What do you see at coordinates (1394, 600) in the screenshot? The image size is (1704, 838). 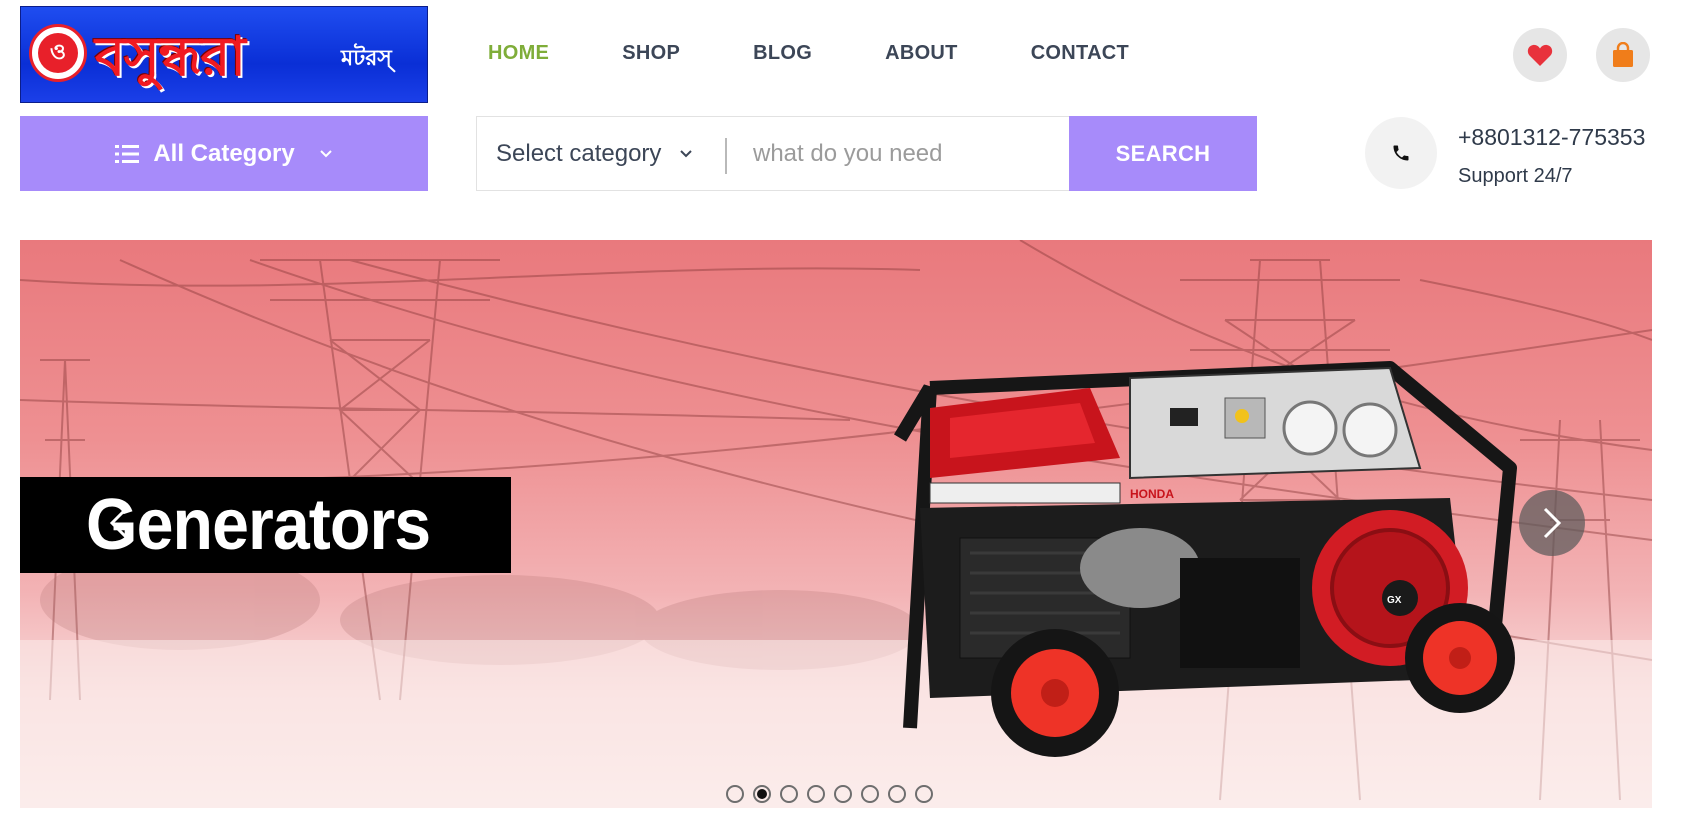 I see `svg-text: GX` at bounding box center [1394, 600].